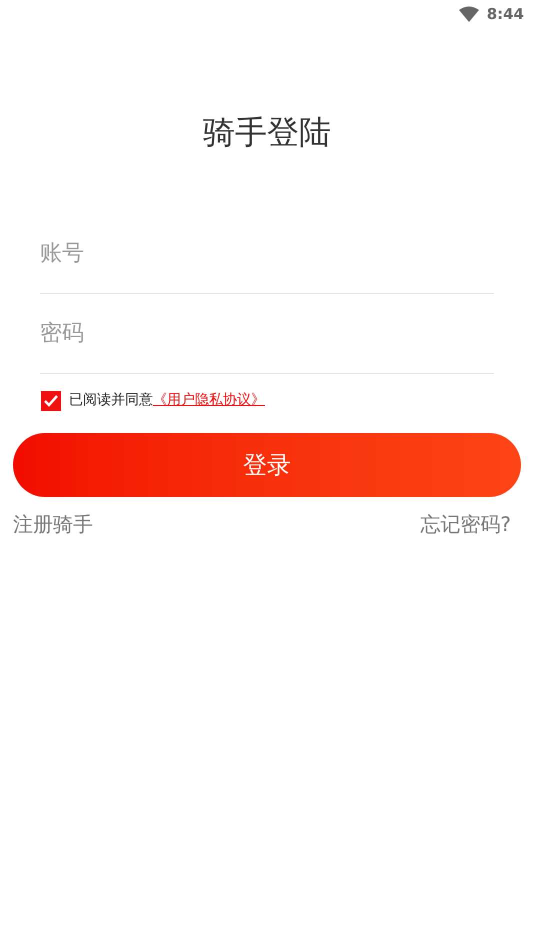 The height and width of the screenshot is (949, 534). I want to click on agreement-text: 已阅读并同意, so click(111, 400).